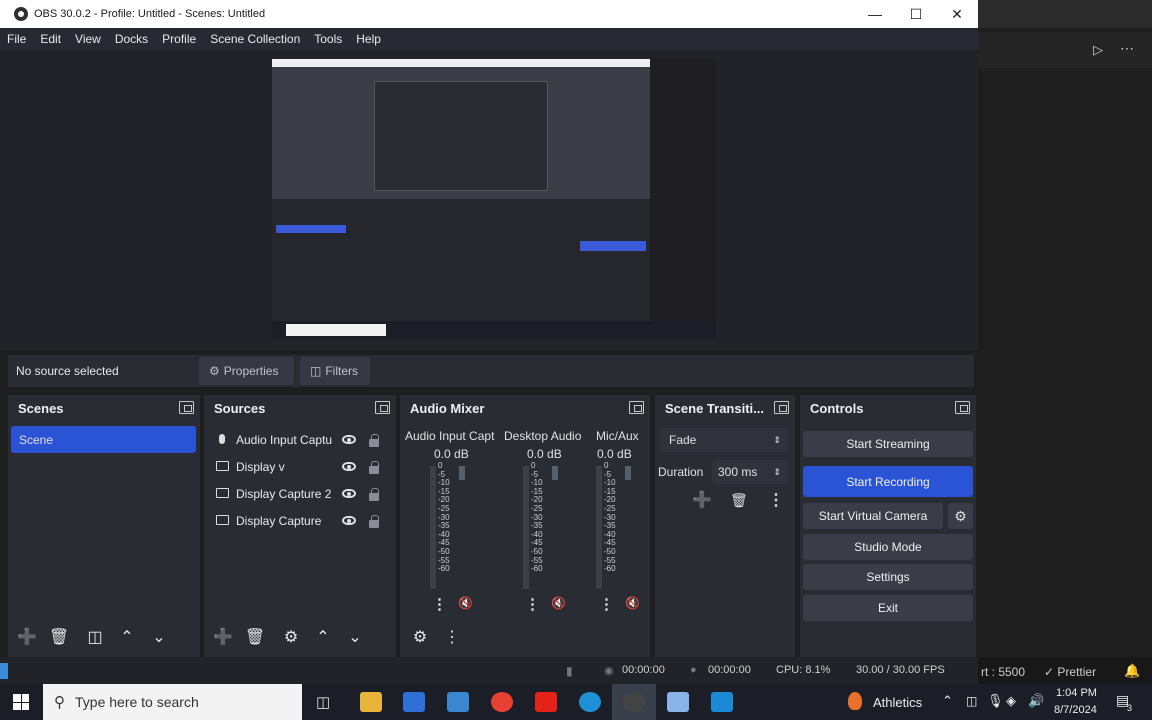  What do you see at coordinates (179, 39) in the screenshot?
I see `menu-profile: Profile` at bounding box center [179, 39].